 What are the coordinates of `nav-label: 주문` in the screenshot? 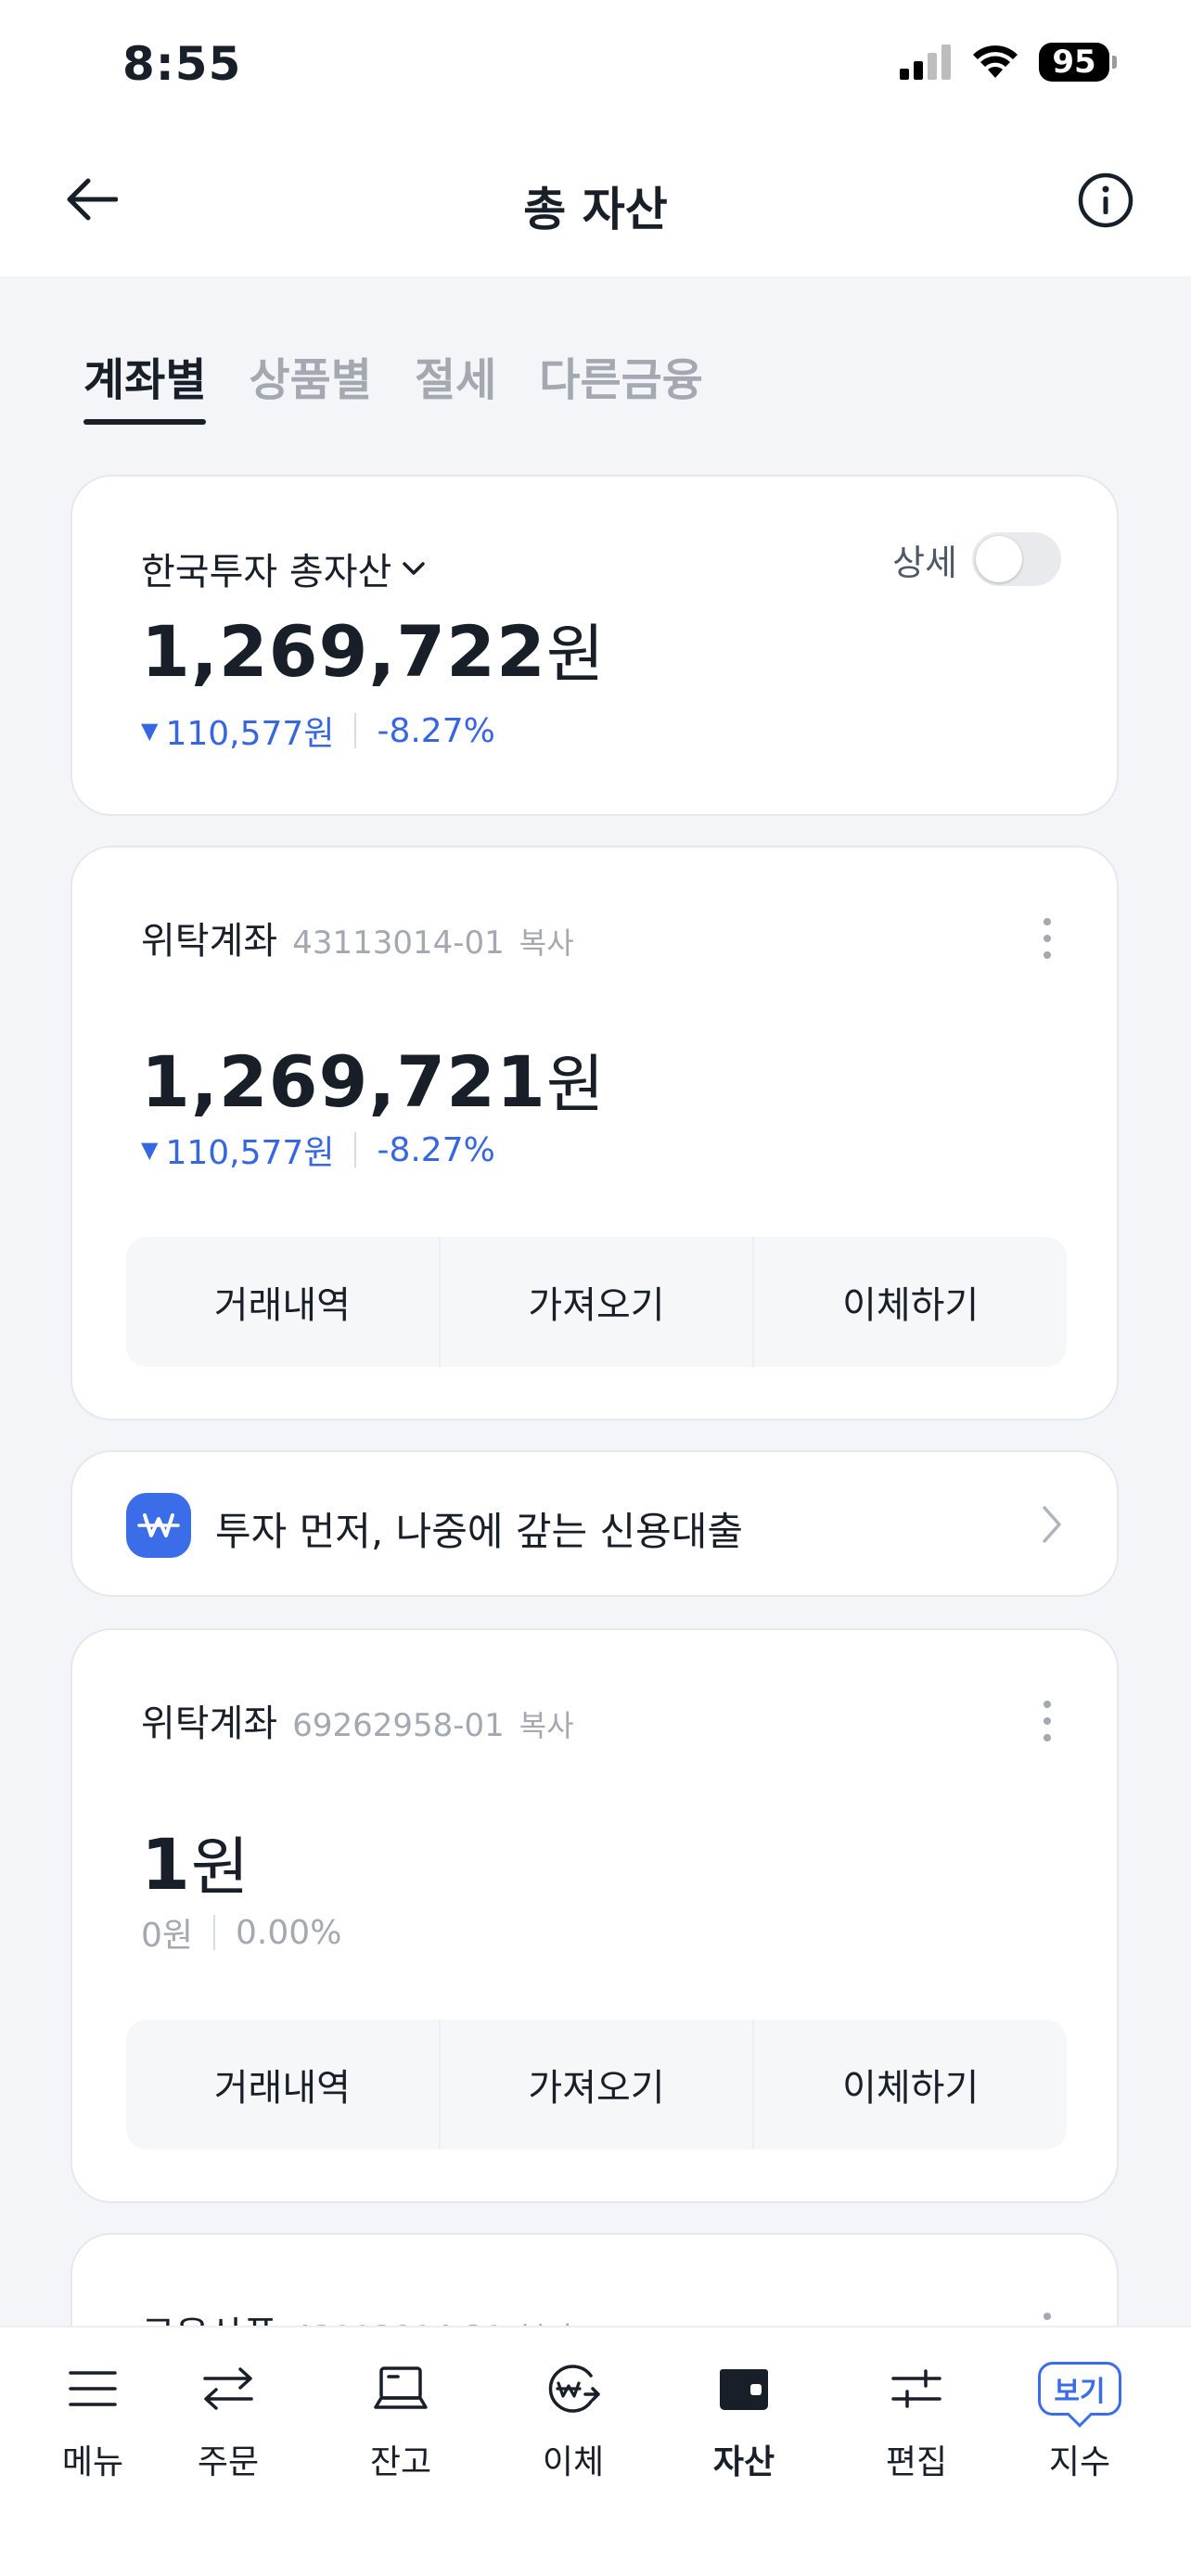 It's located at (228, 2462).